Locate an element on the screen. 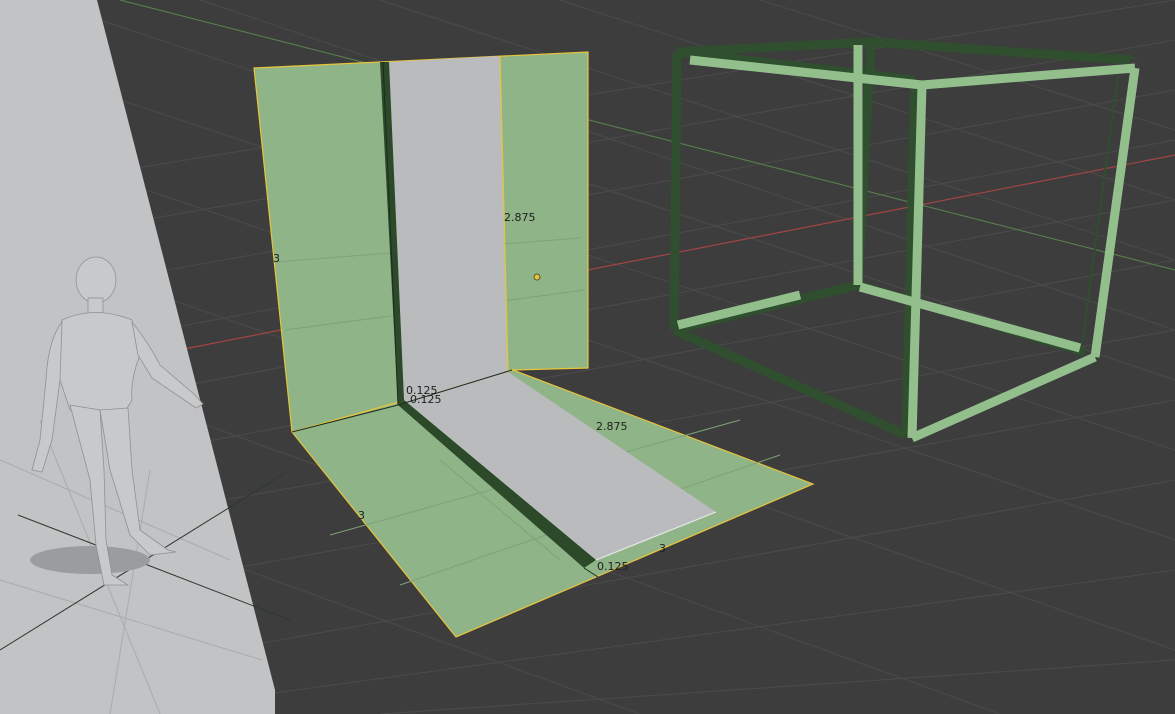  dim-floor-thickness: 0.125 is located at coordinates (613, 566).